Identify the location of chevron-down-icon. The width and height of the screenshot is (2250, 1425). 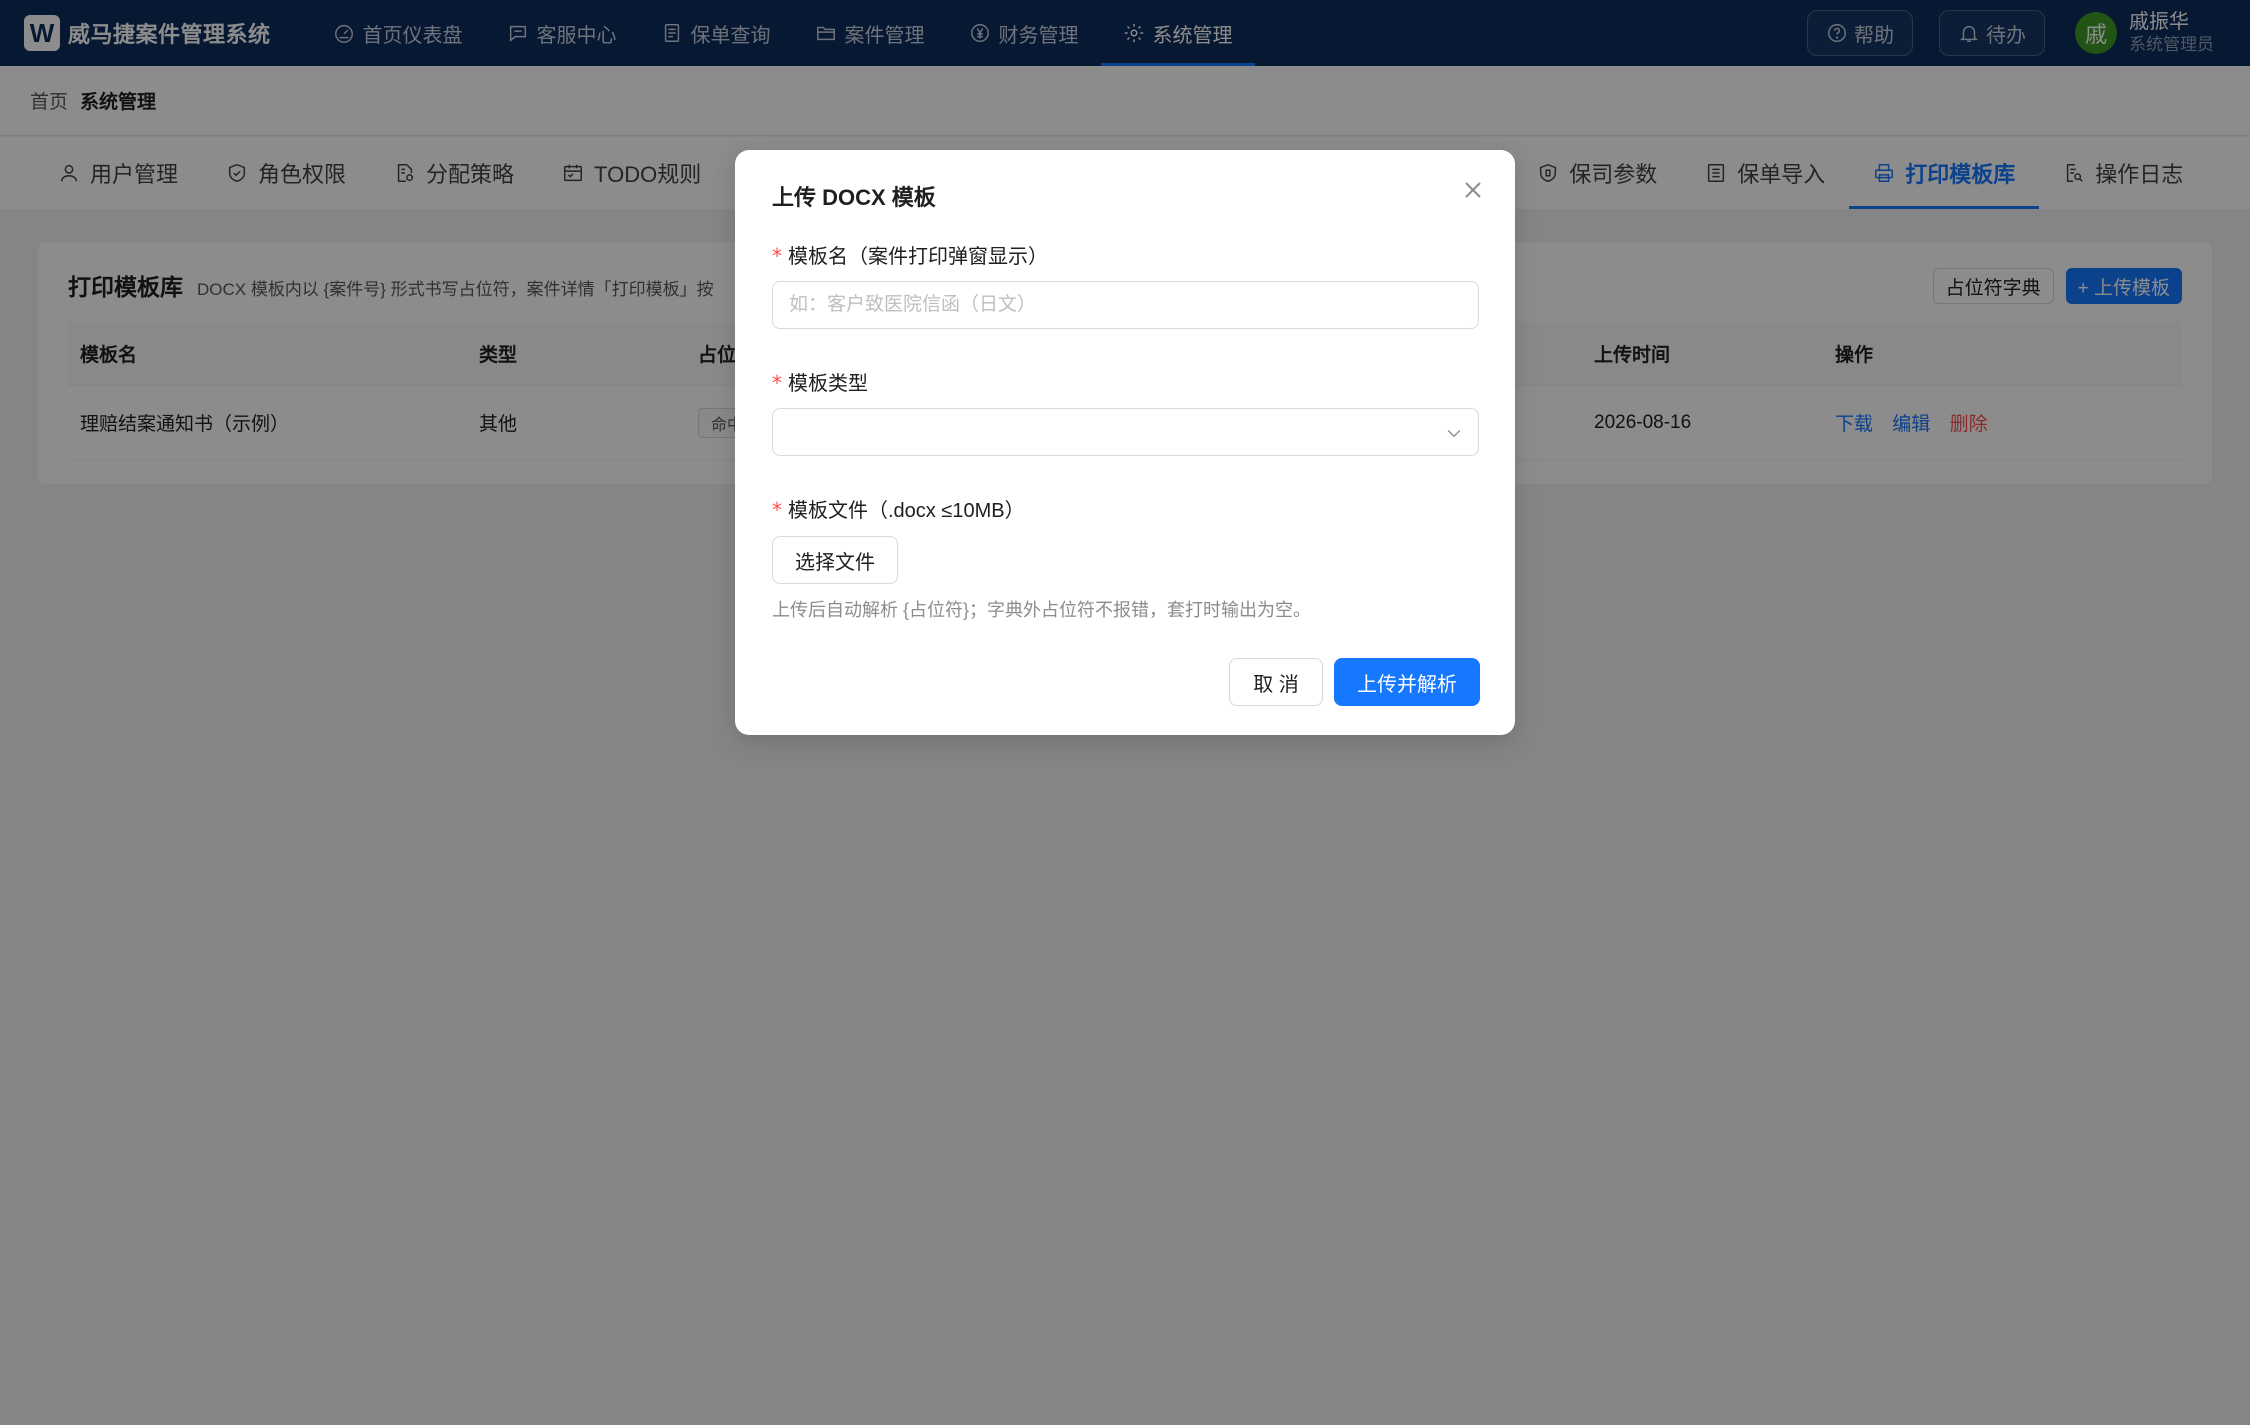
(1454, 433).